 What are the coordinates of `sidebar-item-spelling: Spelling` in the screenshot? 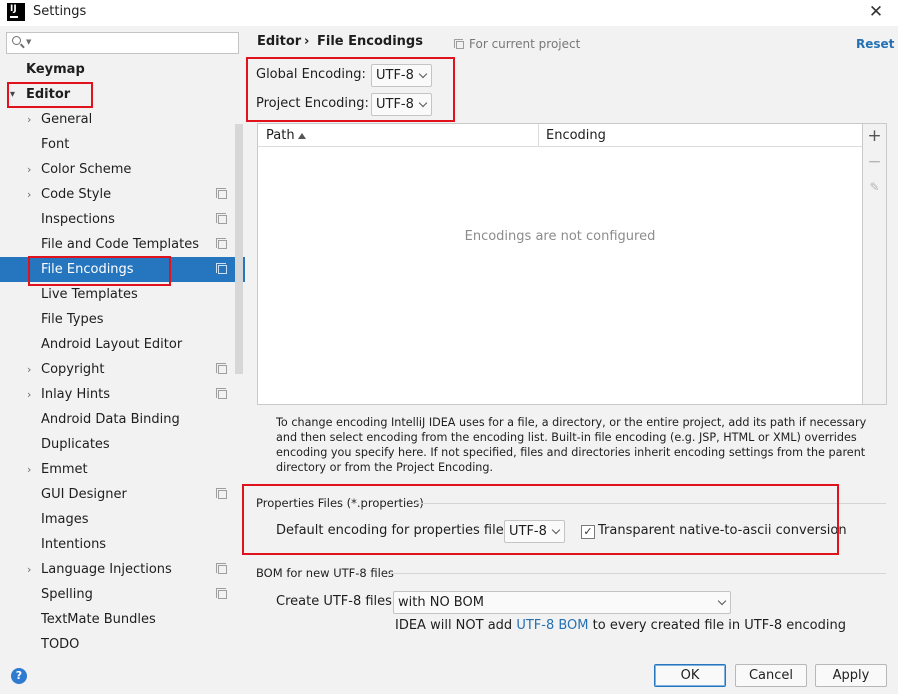 It's located at (117, 594).